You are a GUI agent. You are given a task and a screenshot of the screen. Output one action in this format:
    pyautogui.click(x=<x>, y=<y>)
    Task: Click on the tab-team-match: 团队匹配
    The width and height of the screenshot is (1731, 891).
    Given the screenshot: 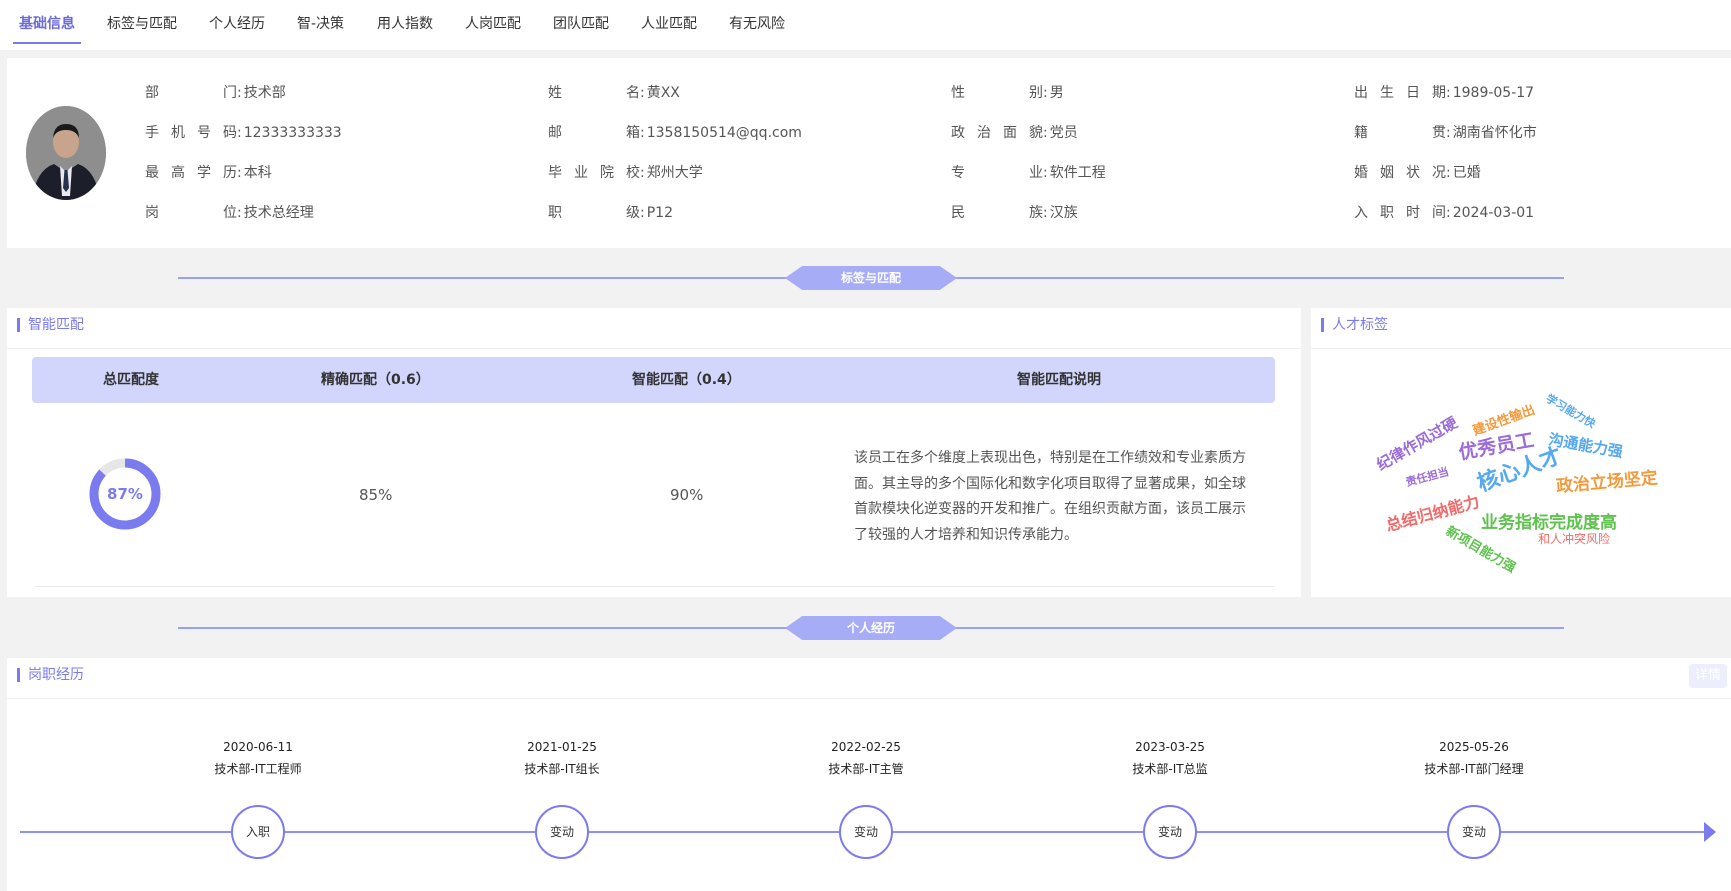 What is the action you would take?
    pyautogui.click(x=581, y=22)
    